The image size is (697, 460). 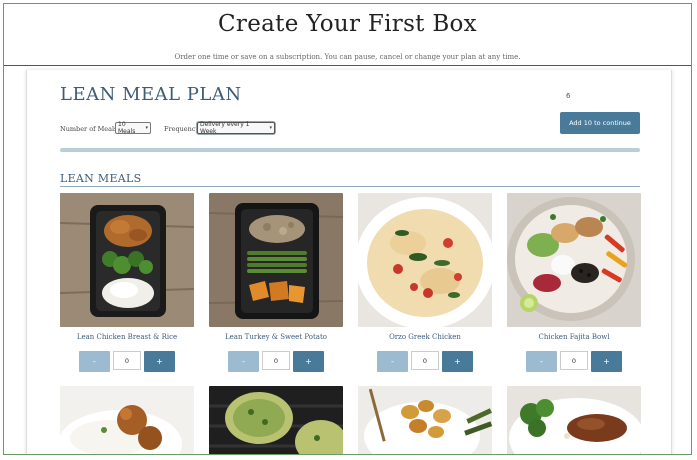 What do you see at coordinates (347, 24) in the screenshot?
I see `page-title: Create Your First Box` at bounding box center [347, 24].